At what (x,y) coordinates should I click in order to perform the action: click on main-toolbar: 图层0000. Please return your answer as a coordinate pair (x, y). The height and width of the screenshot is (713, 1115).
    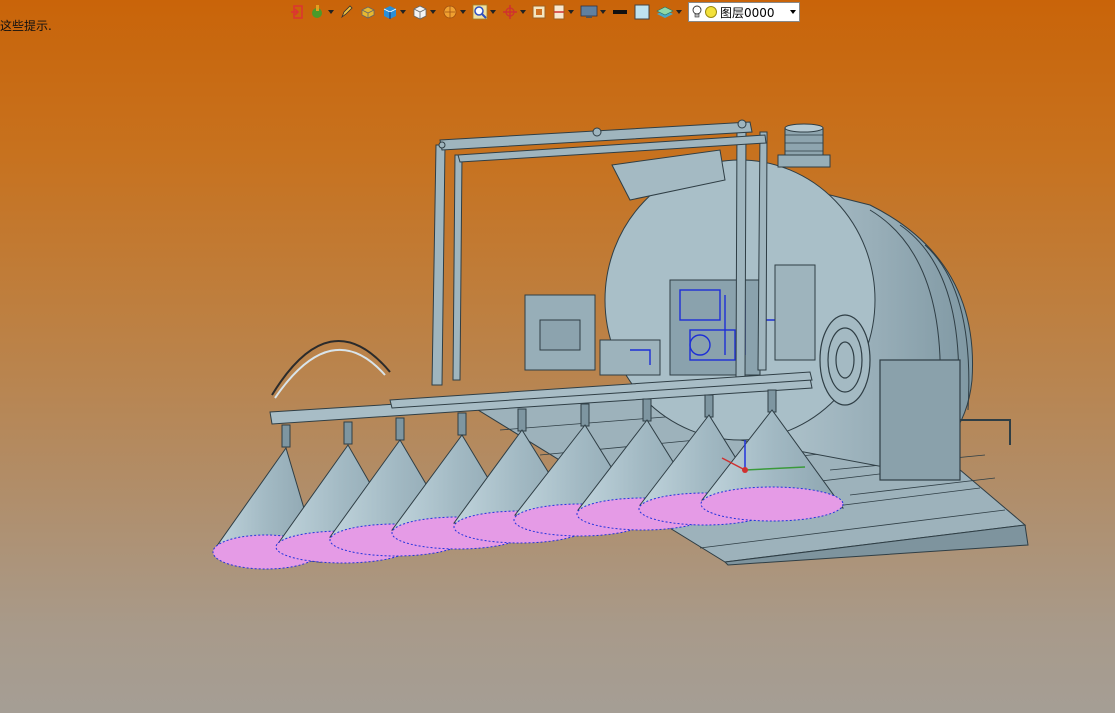
    Looking at the image, I should click on (544, 12).